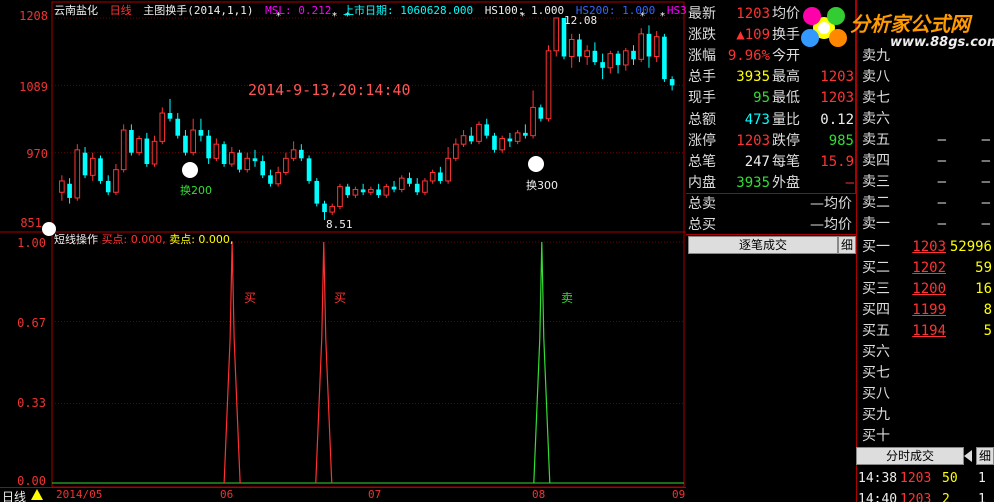 This screenshot has width=994, height=502. What do you see at coordinates (831, 225) in the screenshot?
I see `buy-total-value: —均价` at bounding box center [831, 225].